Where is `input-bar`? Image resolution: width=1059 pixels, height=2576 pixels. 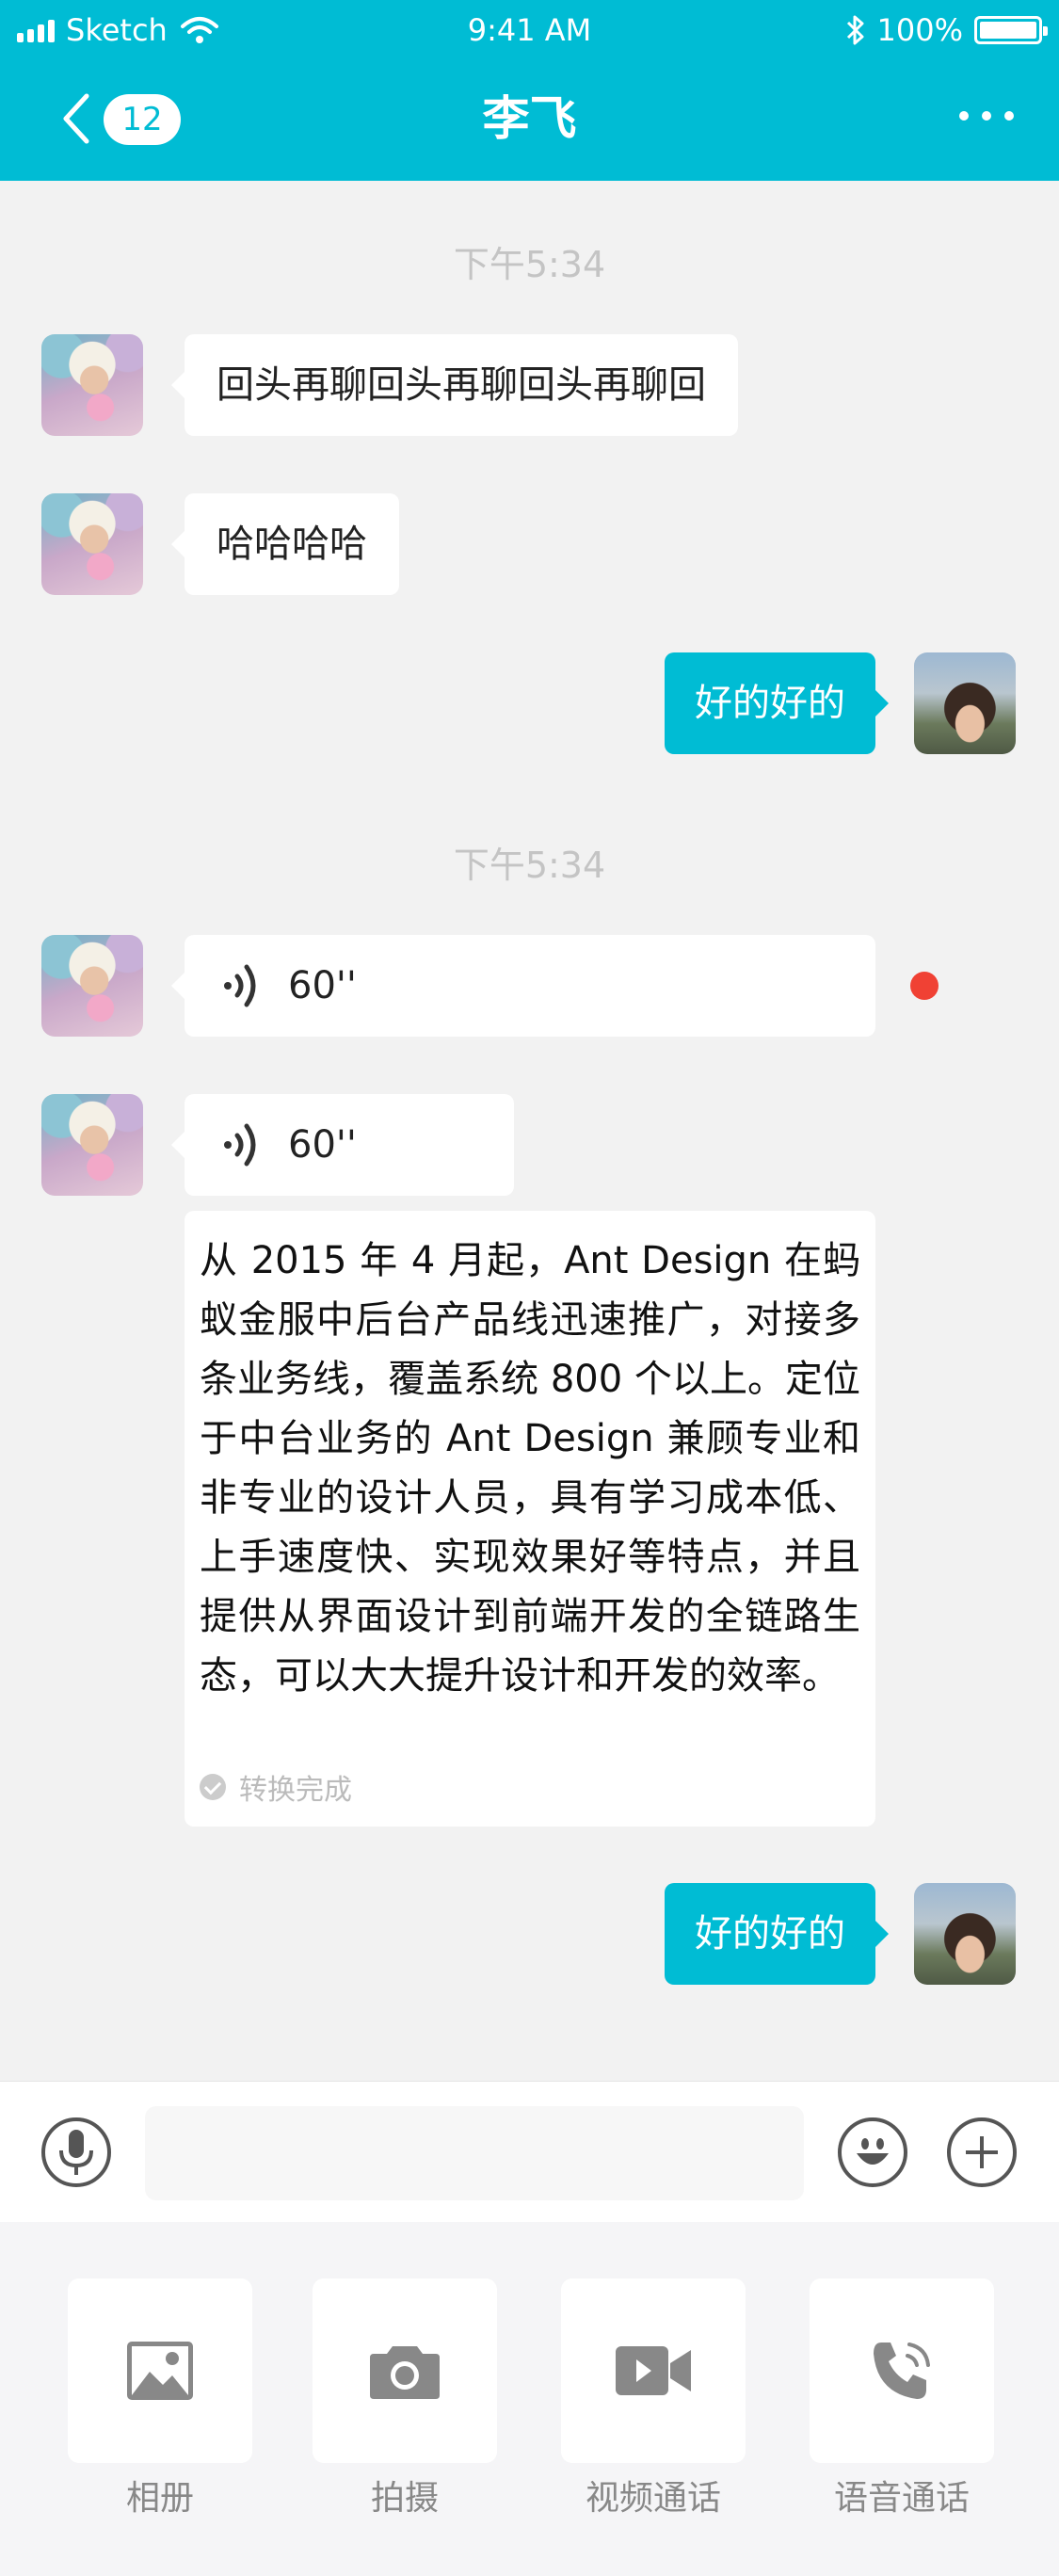 input-bar is located at coordinates (529, 2151).